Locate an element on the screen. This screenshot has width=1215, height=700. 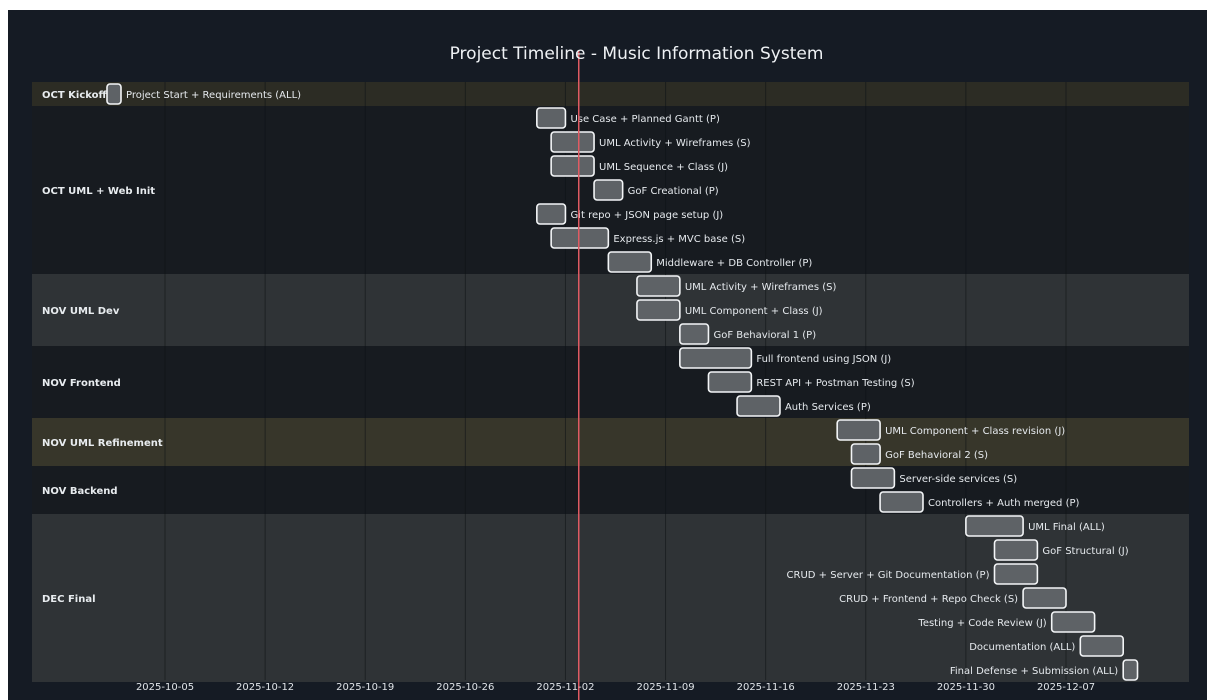
task-label: UML Sequence + Class (J) is located at coordinates (663, 167).